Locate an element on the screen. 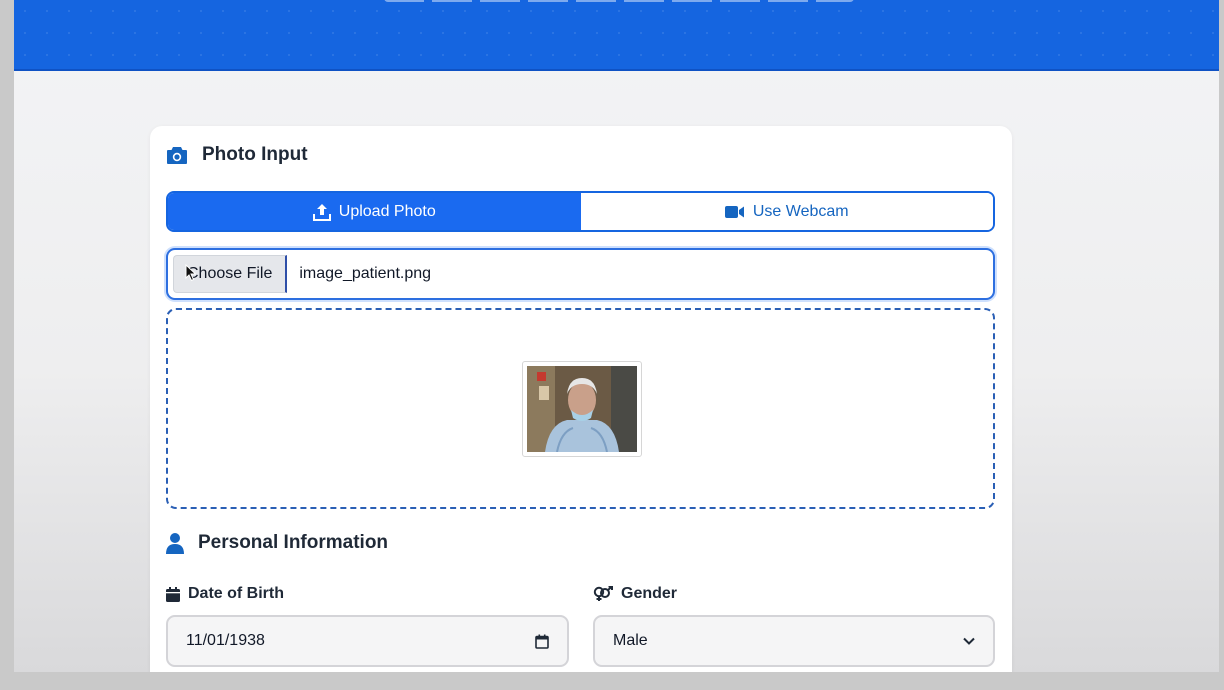  tab-use-webcam-label: Use Webcam is located at coordinates (800, 211).